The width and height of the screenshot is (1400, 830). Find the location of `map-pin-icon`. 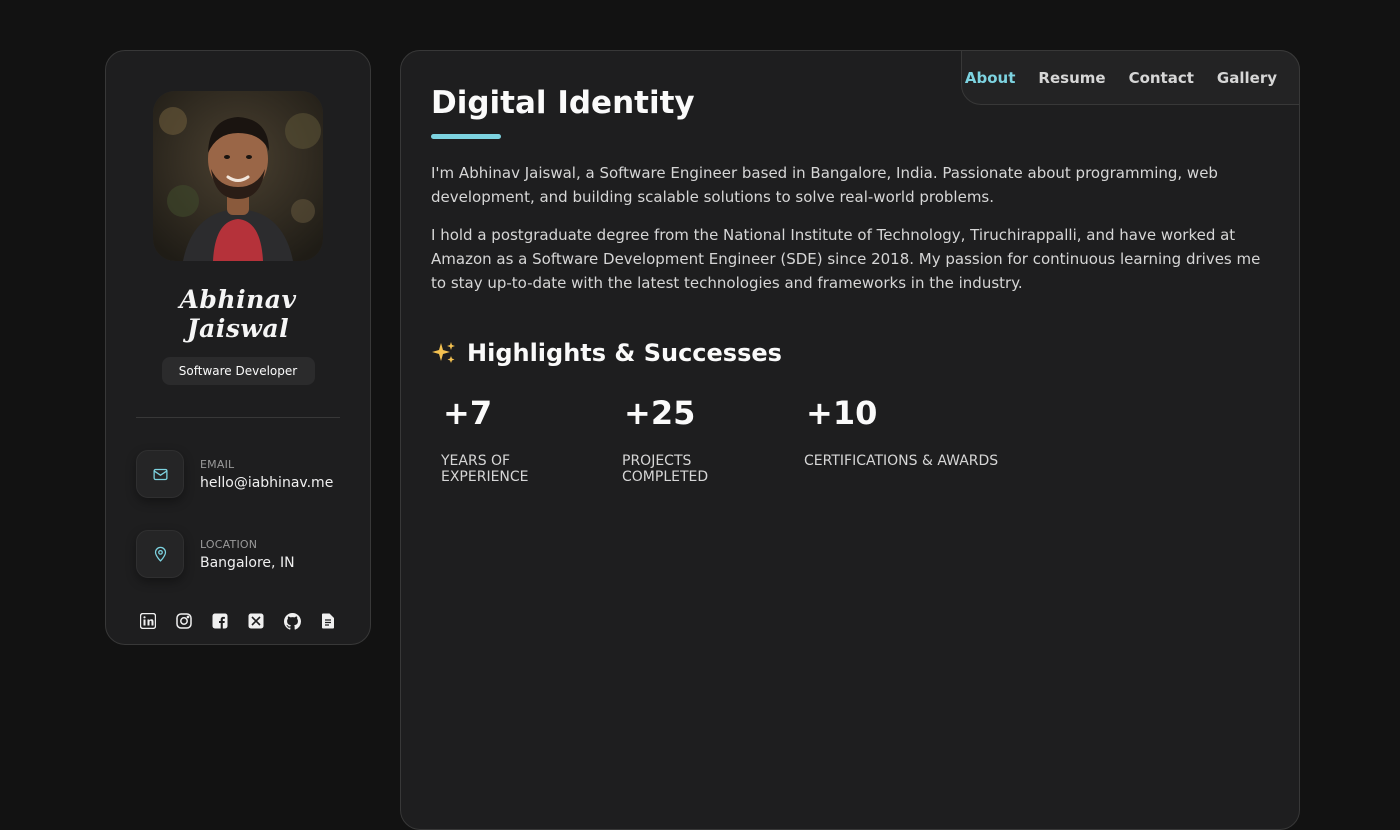

map-pin-icon is located at coordinates (160, 554).